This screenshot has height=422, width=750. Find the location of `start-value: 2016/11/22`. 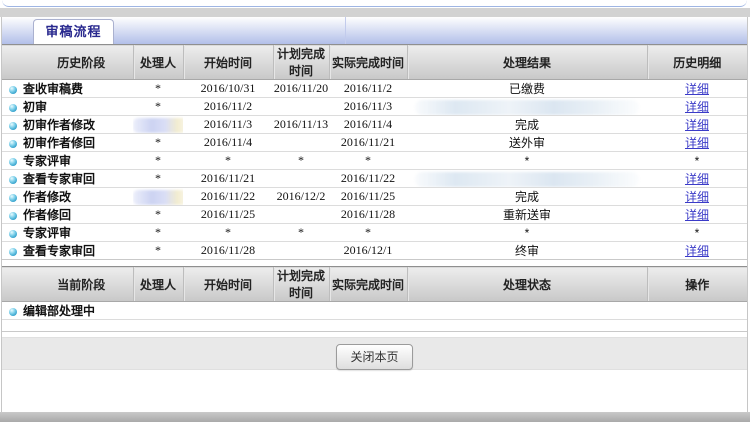

start-value: 2016/11/22 is located at coordinates (228, 196).